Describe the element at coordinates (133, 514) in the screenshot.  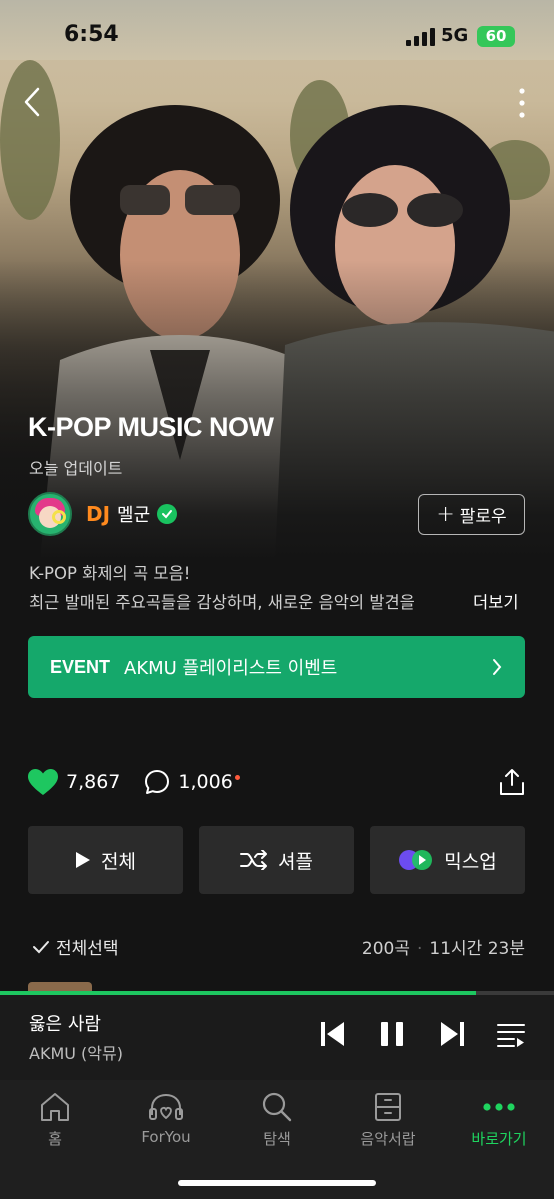
I see `dj-name: 멜군` at that location.